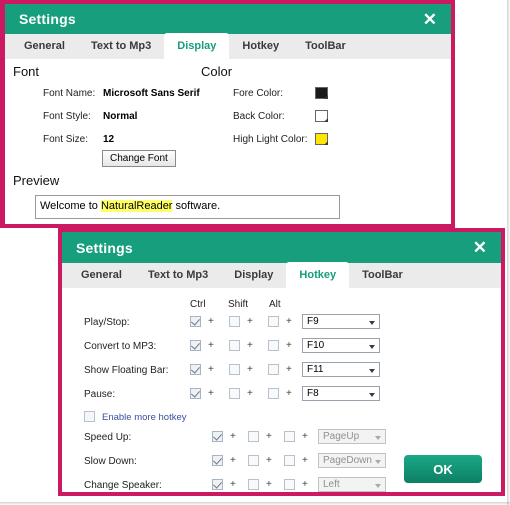  I want to click on font-name-label: Font Name:, so click(69, 93).